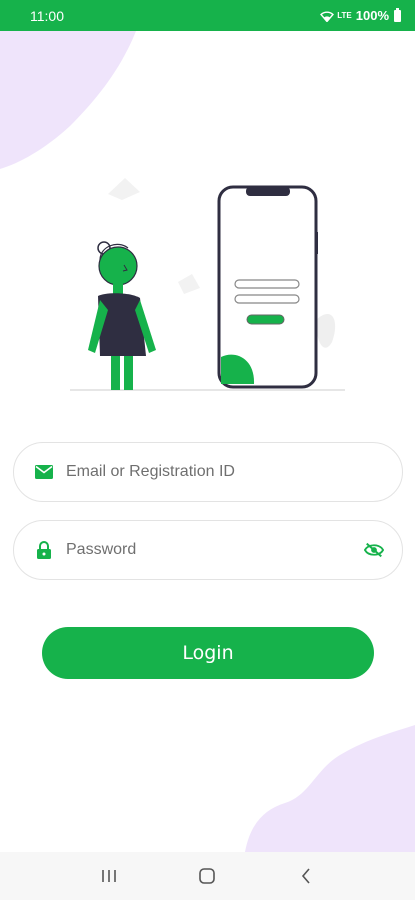 The width and height of the screenshot is (415, 900). Describe the element at coordinates (215, 550) in the screenshot. I see `password-input` at that location.